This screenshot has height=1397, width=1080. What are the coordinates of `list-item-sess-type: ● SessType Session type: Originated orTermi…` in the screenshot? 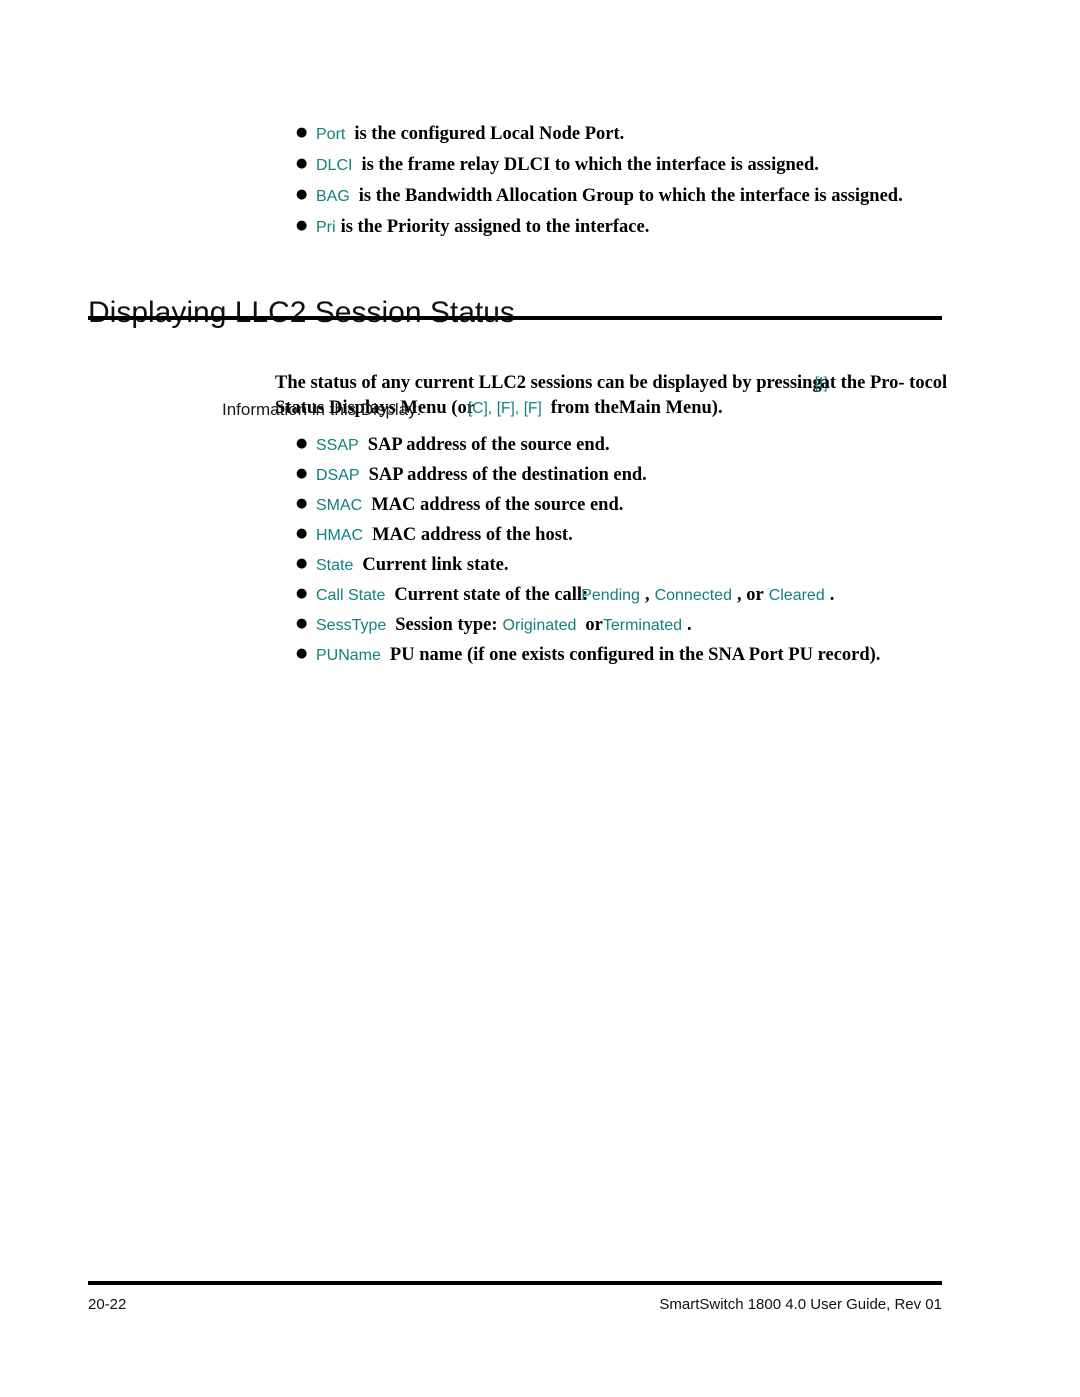 It's located at (588, 625).